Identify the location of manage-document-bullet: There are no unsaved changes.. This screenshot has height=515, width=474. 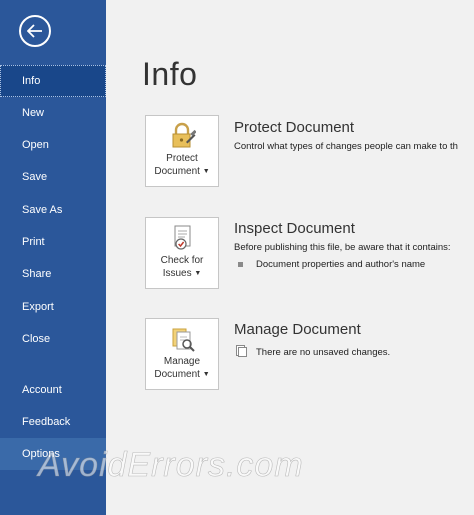
(323, 352).